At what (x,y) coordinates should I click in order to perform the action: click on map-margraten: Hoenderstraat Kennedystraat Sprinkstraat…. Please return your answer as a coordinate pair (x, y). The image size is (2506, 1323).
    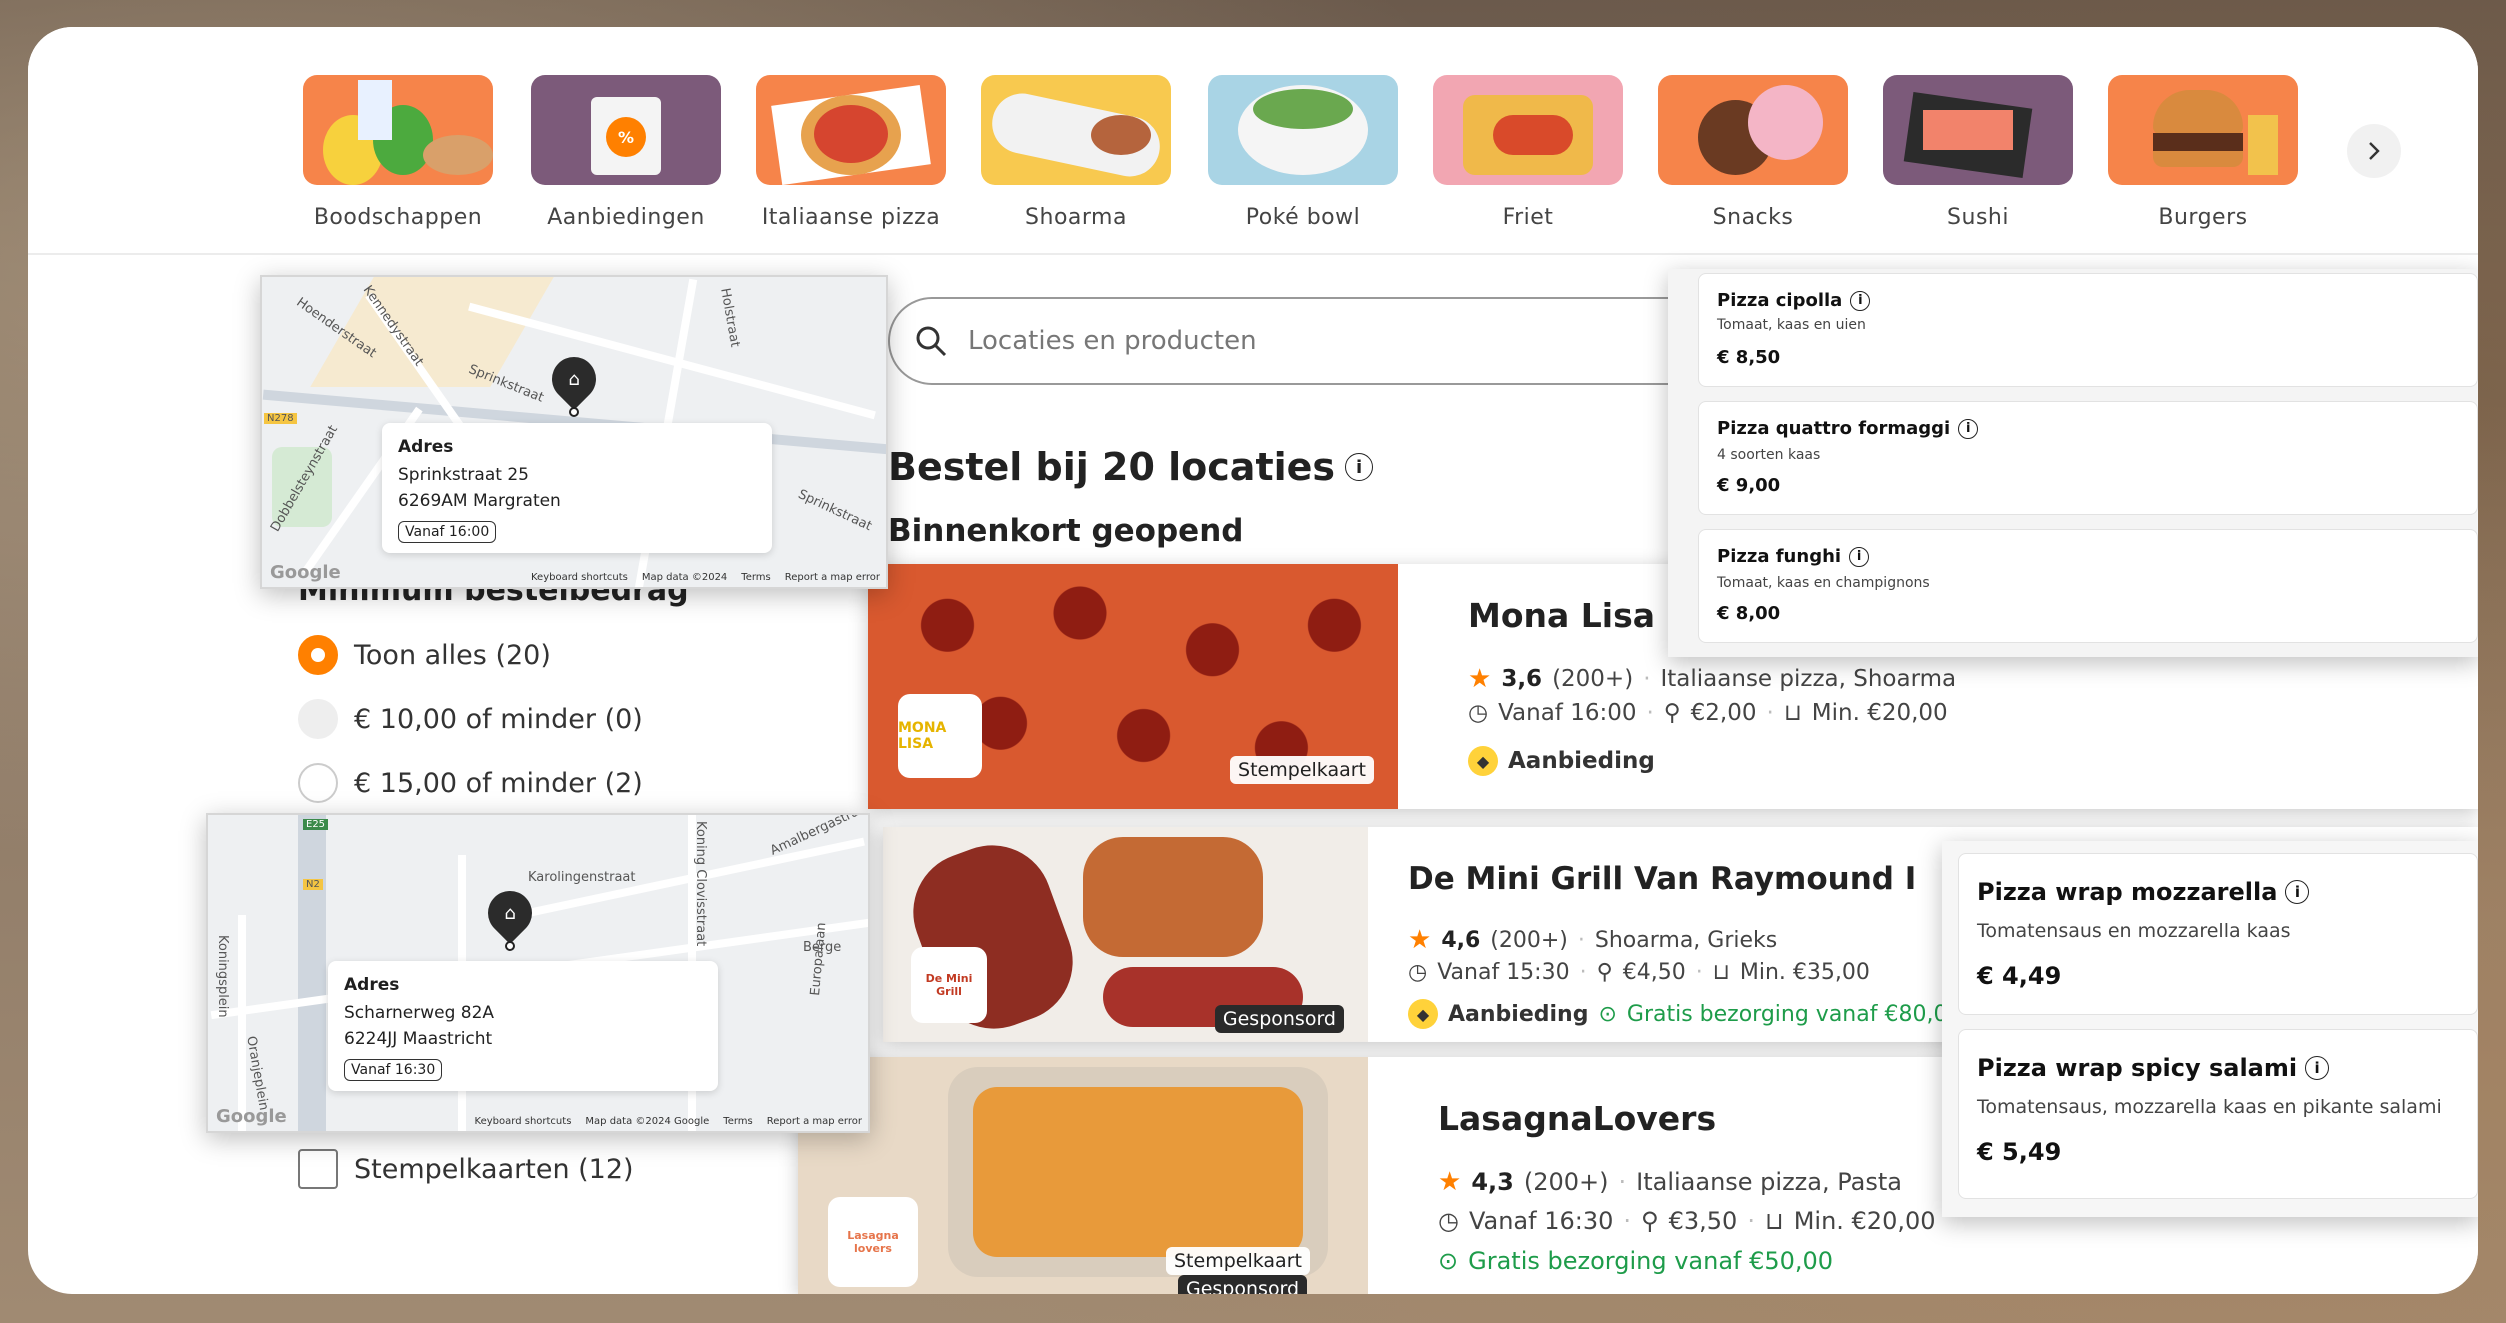
    Looking at the image, I should click on (574, 432).